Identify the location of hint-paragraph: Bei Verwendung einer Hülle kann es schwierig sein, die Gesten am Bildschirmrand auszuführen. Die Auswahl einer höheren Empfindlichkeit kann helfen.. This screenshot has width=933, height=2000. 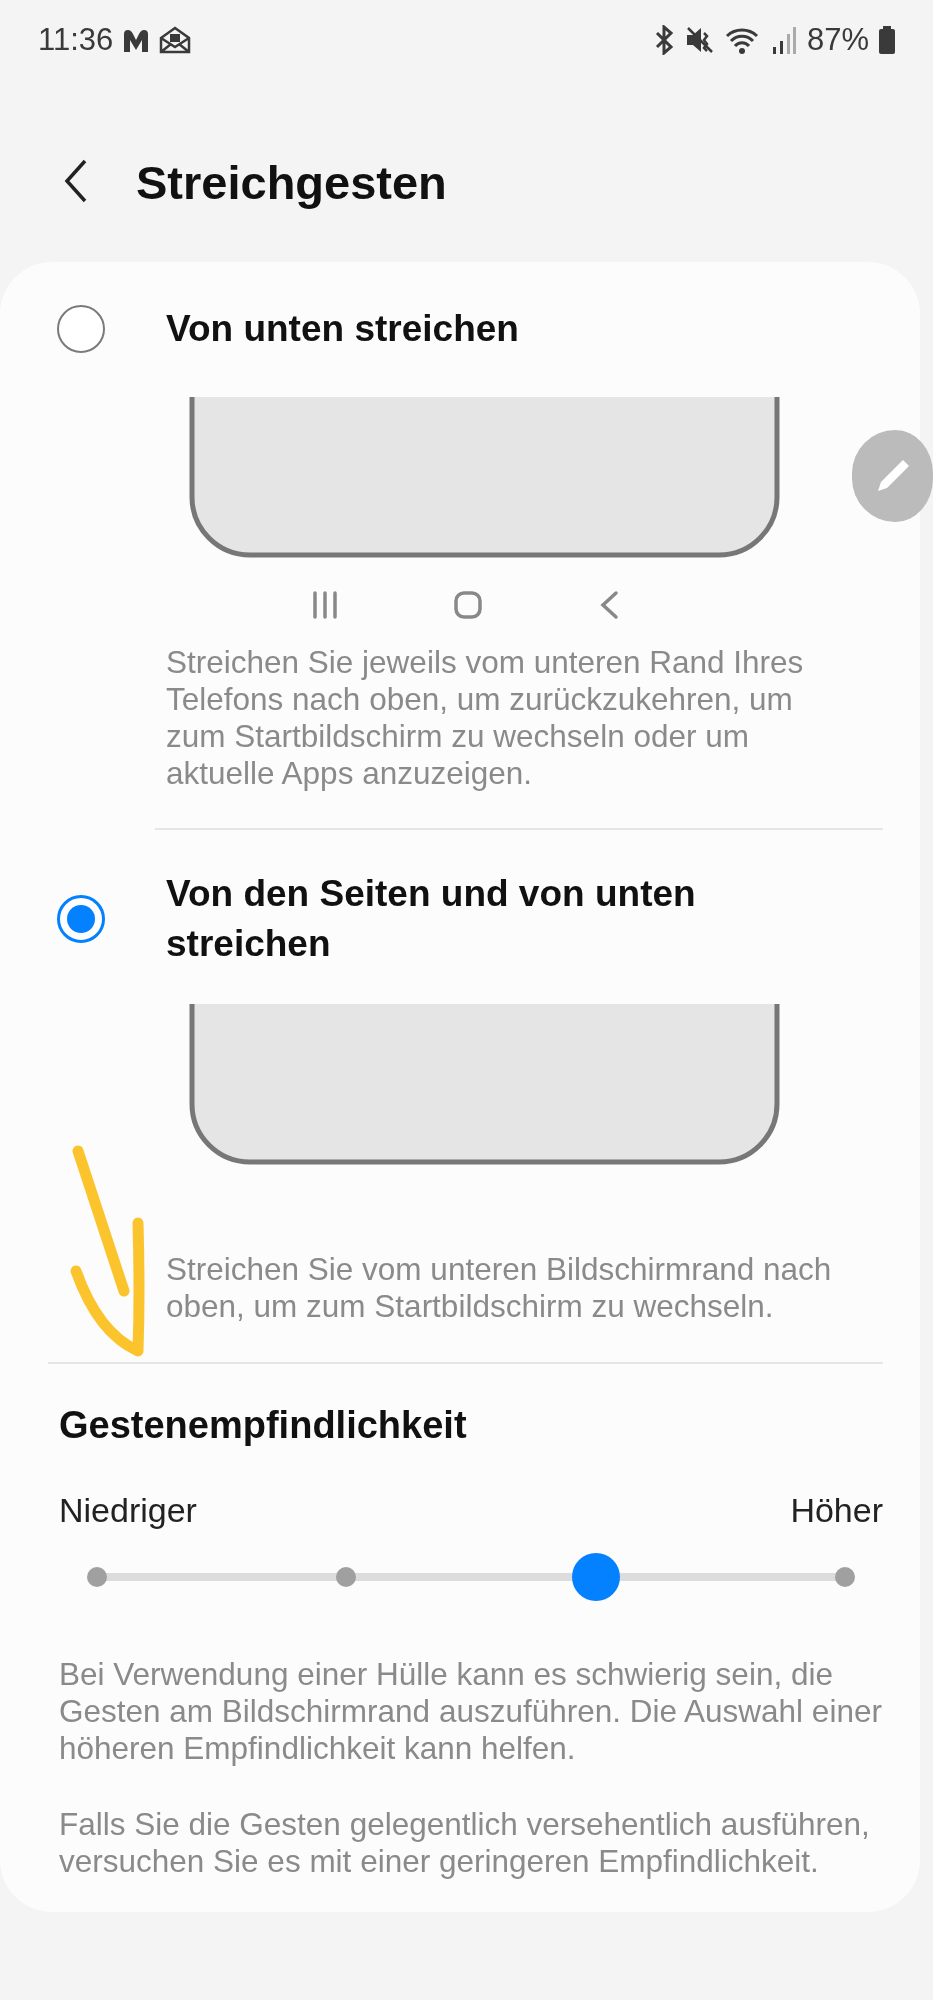
(471, 1711).